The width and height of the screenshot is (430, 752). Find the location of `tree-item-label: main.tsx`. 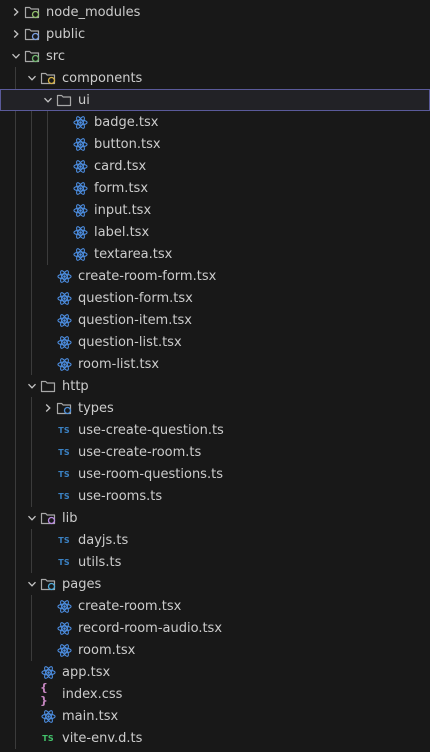

tree-item-label: main.tsx is located at coordinates (90, 716).